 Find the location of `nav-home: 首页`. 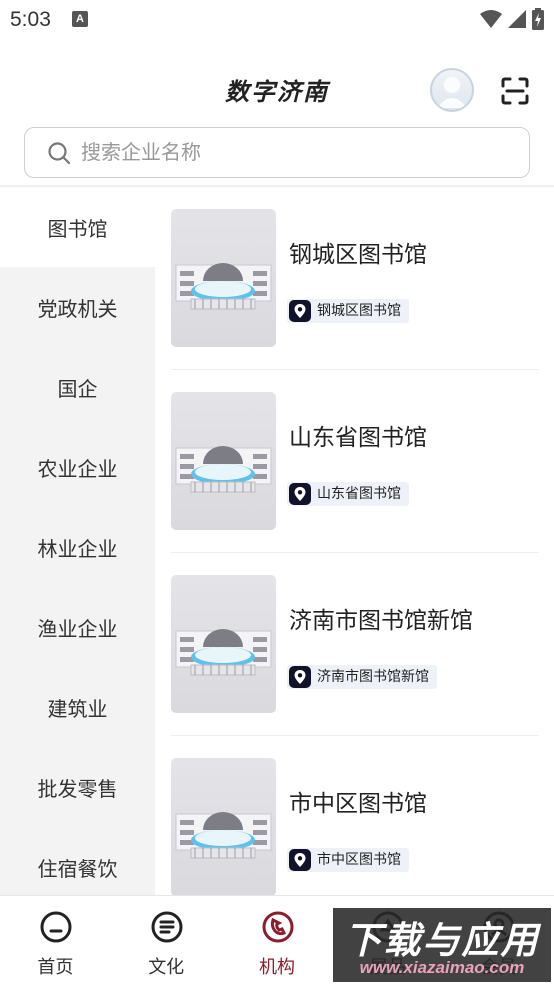

nav-home: 首页 is located at coordinates (55, 941).